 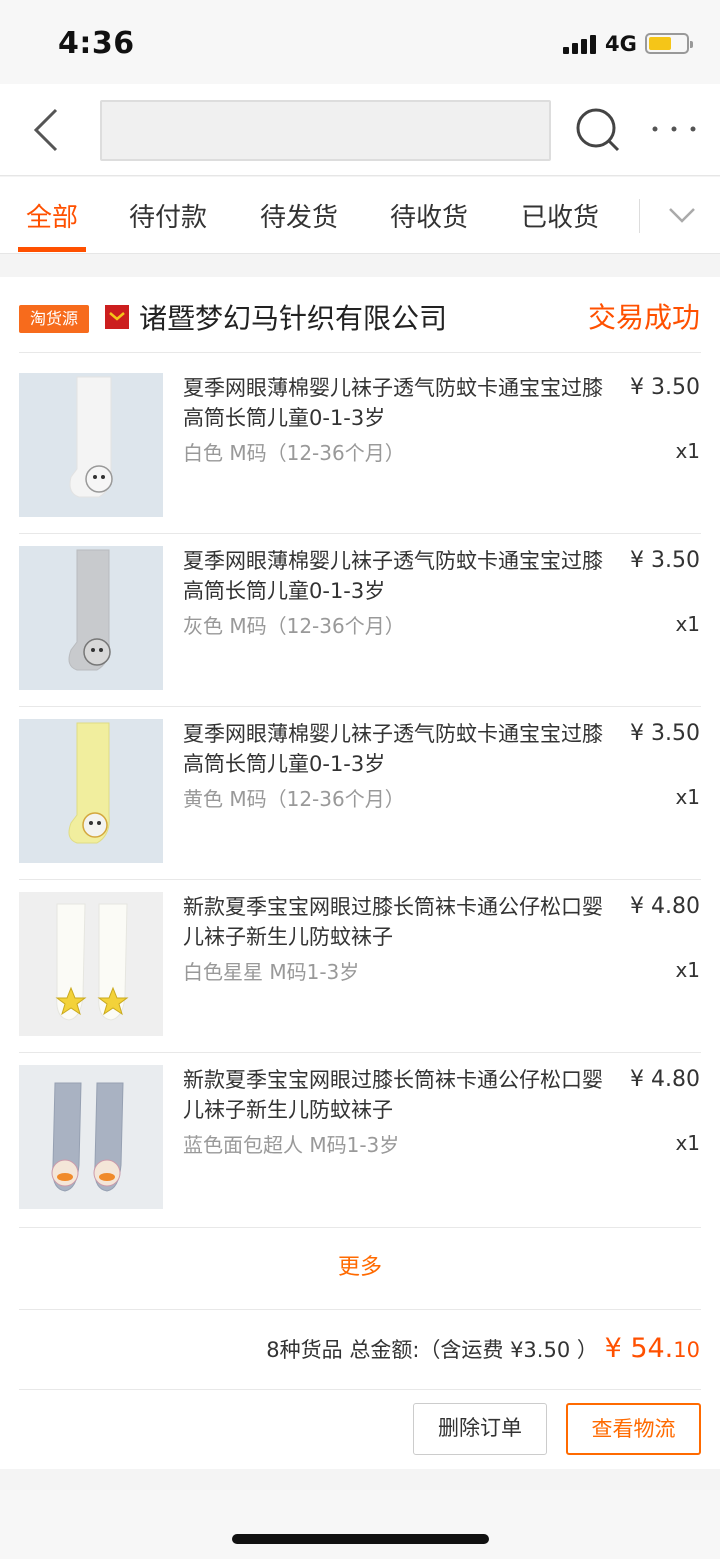 I want to click on delete-order-button: 删除订单, so click(x=480, y=1429).